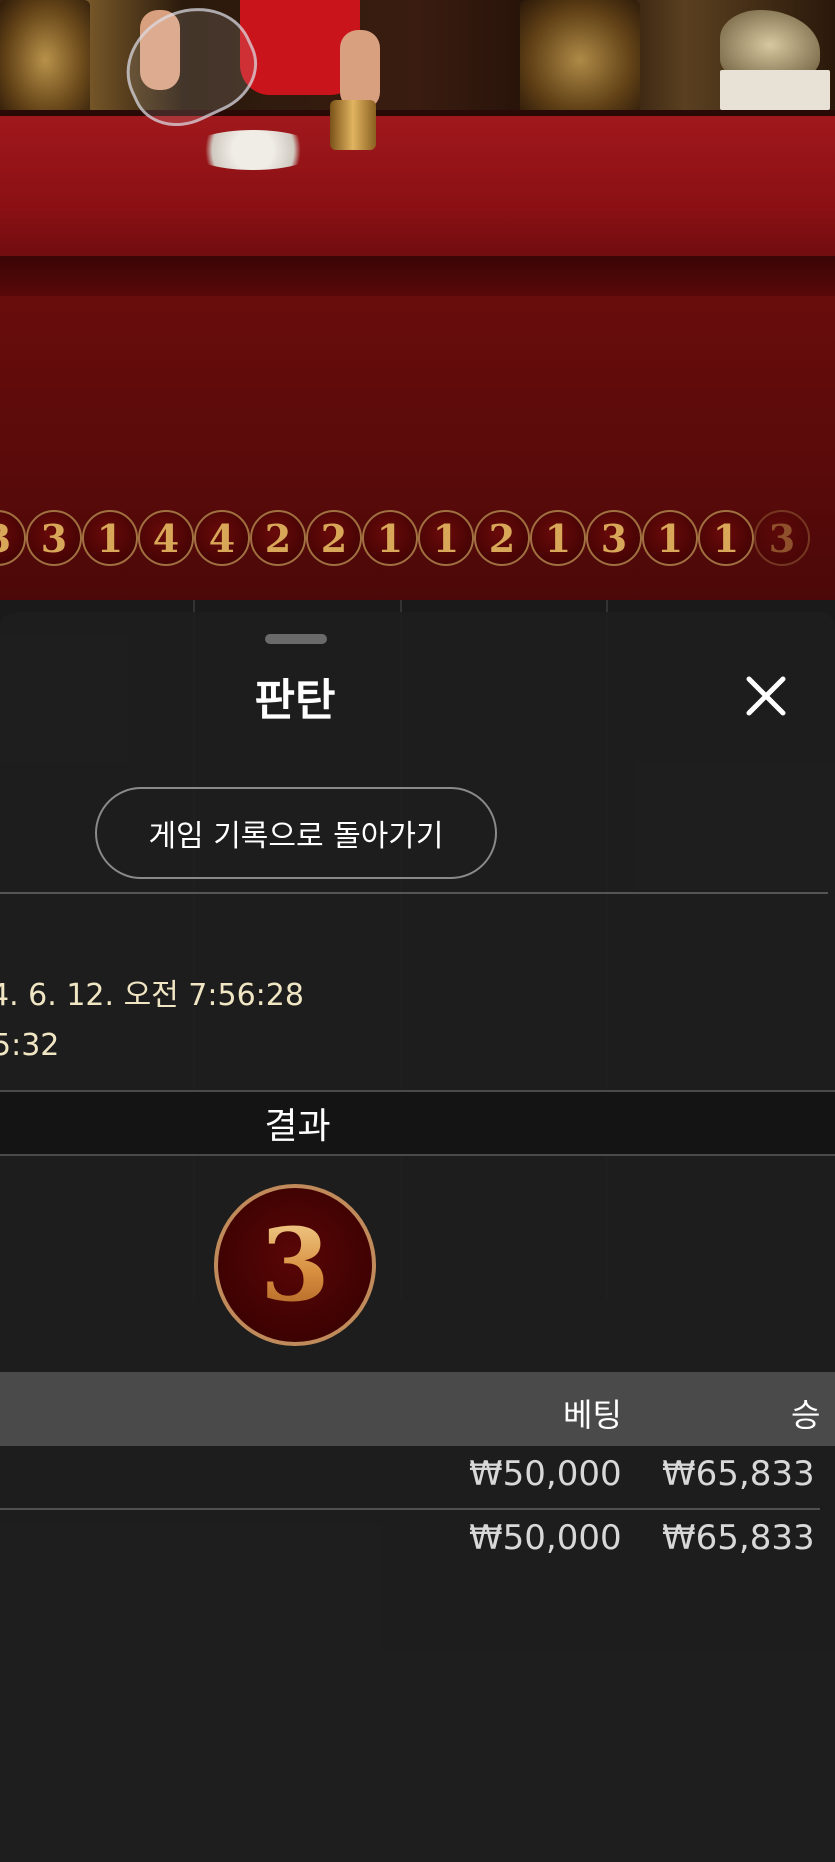  Describe the element at coordinates (152, 995) in the screenshot. I see `round-date: 4. 6. 12. 오전 7:56:28` at that location.